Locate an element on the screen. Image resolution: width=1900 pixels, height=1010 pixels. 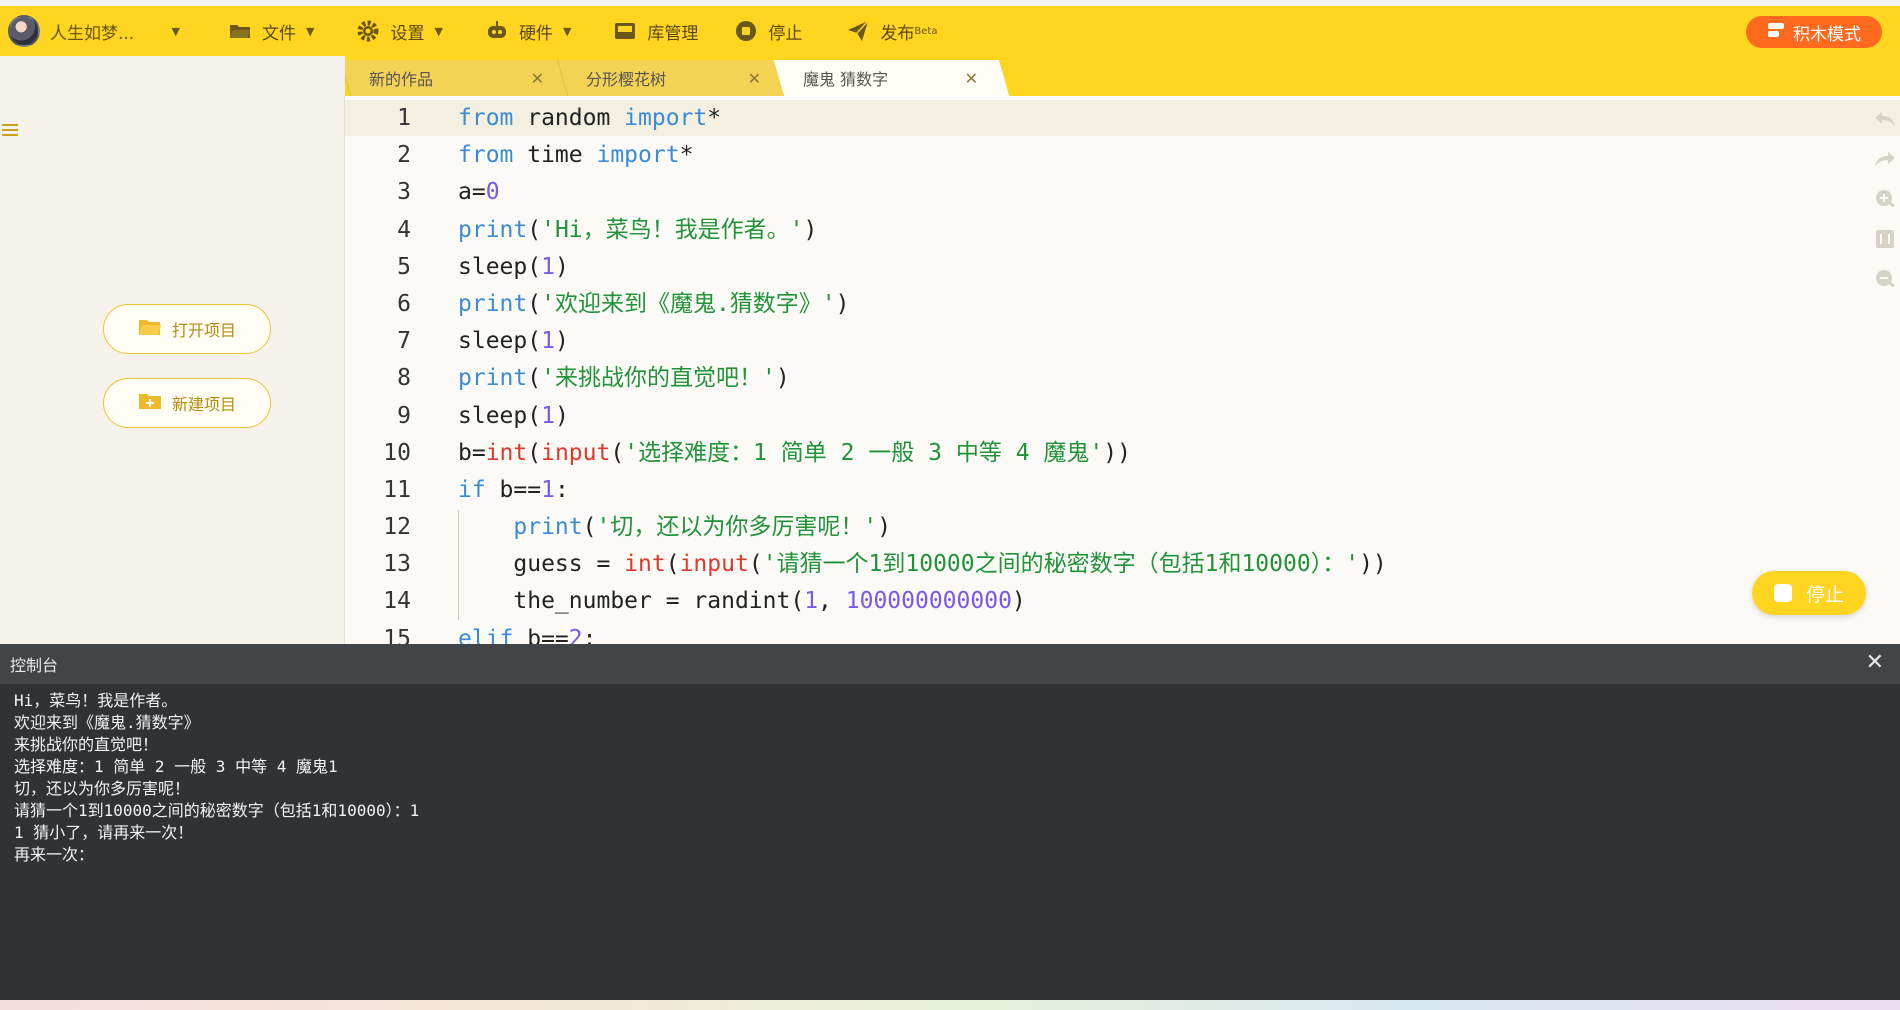
tab-label: 分形樱花树 is located at coordinates (626, 79).